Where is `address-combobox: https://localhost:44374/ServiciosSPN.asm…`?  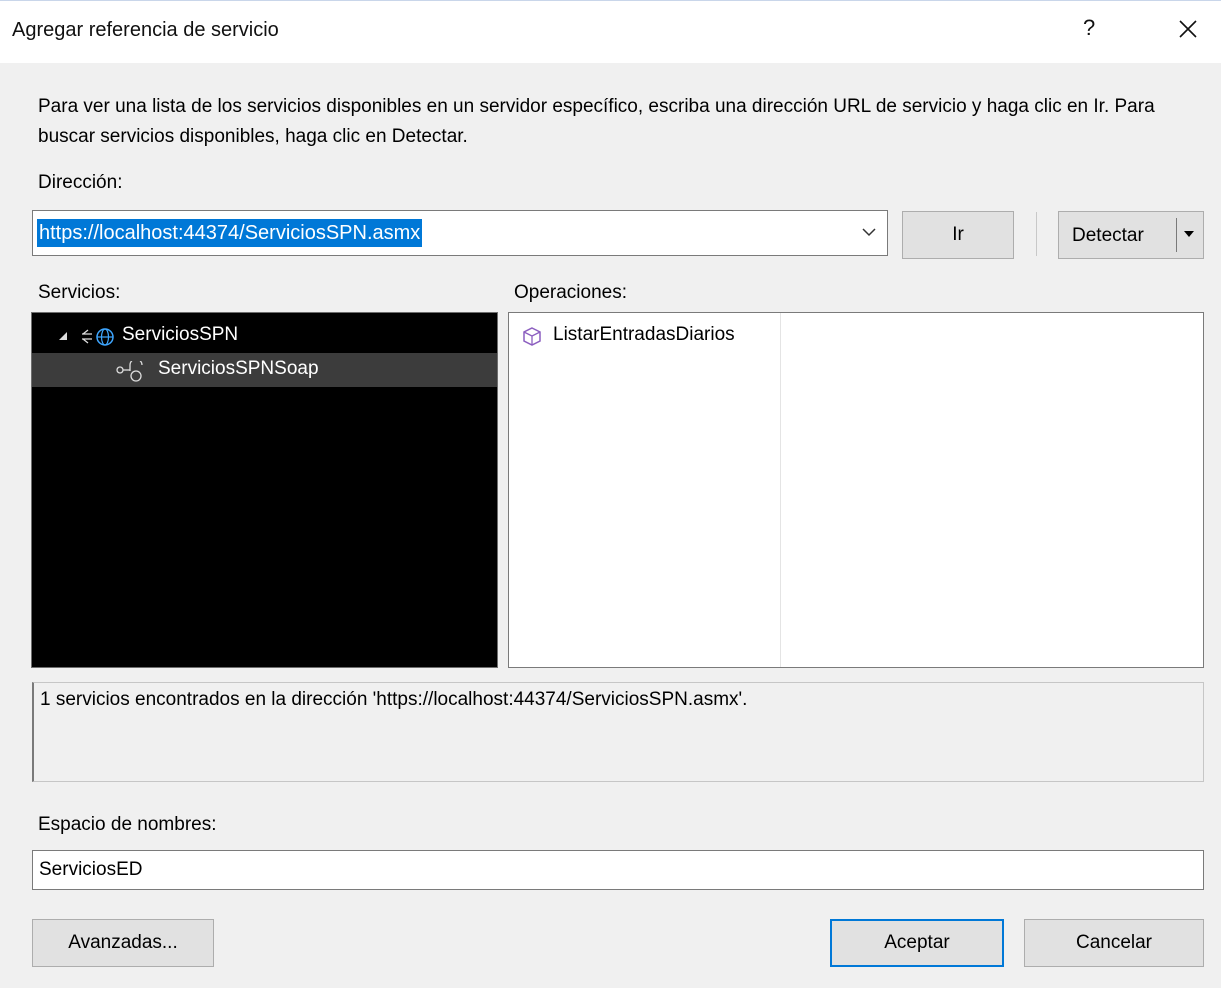
address-combobox: https://localhost:44374/ServiciosSPN.asm… is located at coordinates (460, 233).